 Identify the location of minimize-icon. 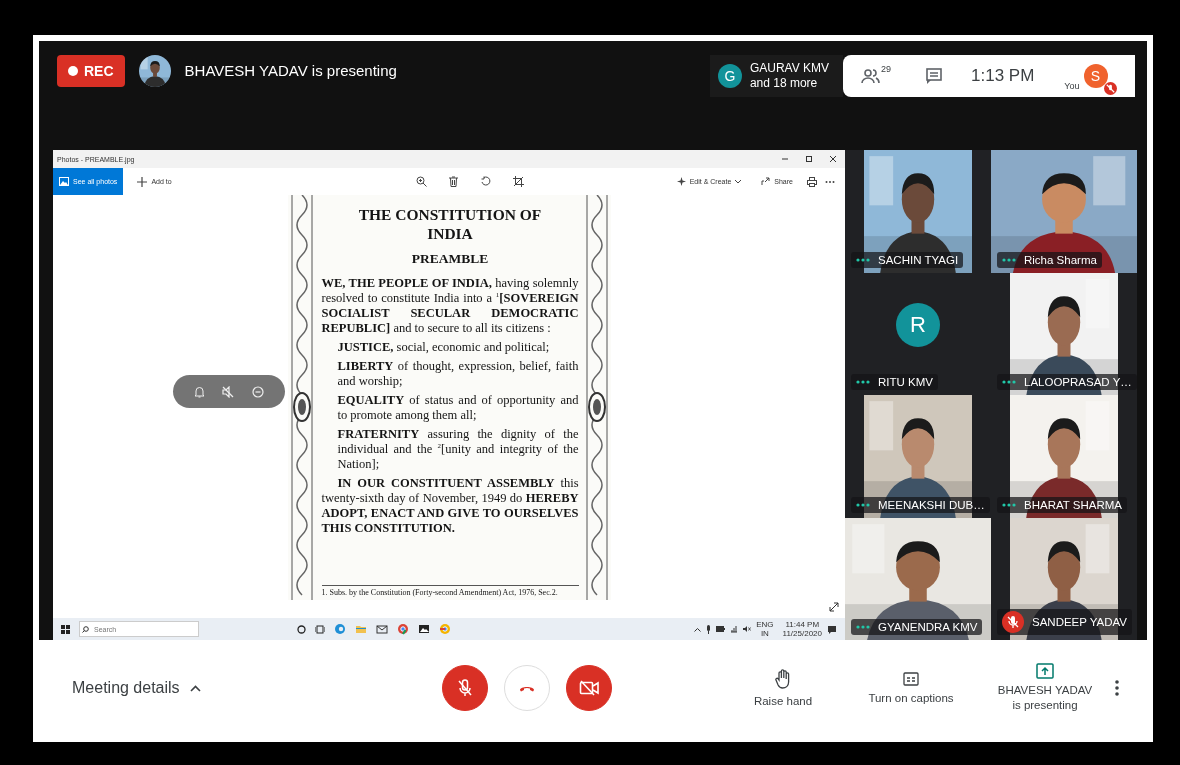
(785, 159).